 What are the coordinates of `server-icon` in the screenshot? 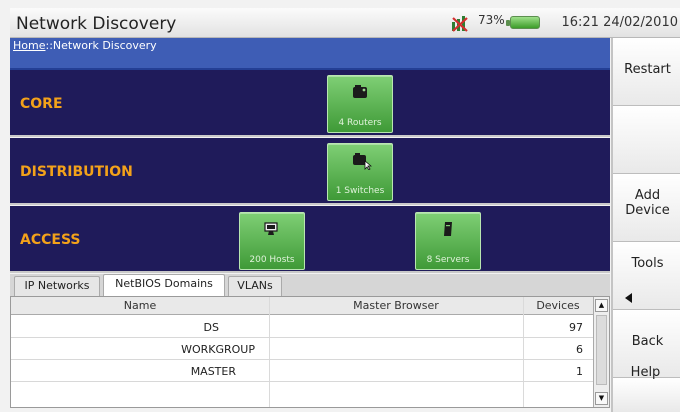 It's located at (449, 231).